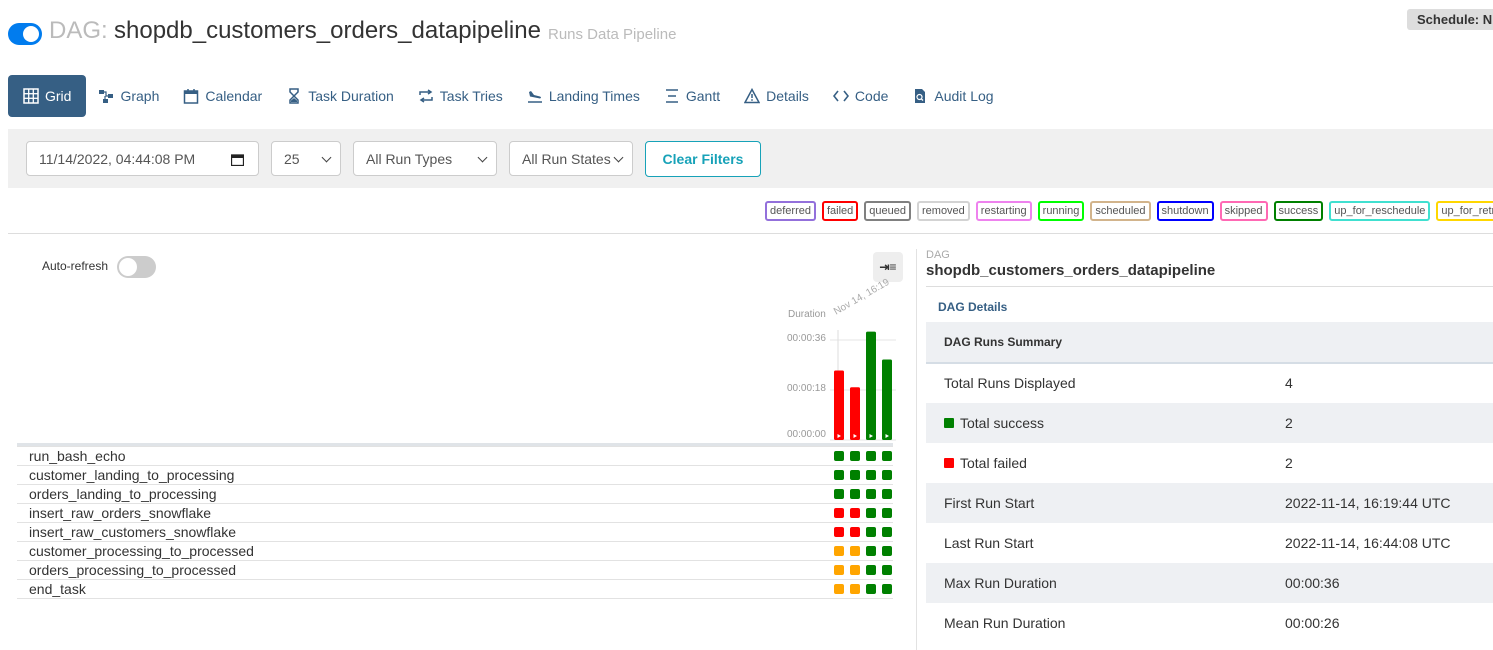 This screenshot has height=650, width=1493. Describe the element at coordinates (142, 158) in the screenshot. I see `base-date-input: 11/14/2022, 04:44:08 PM` at that location.